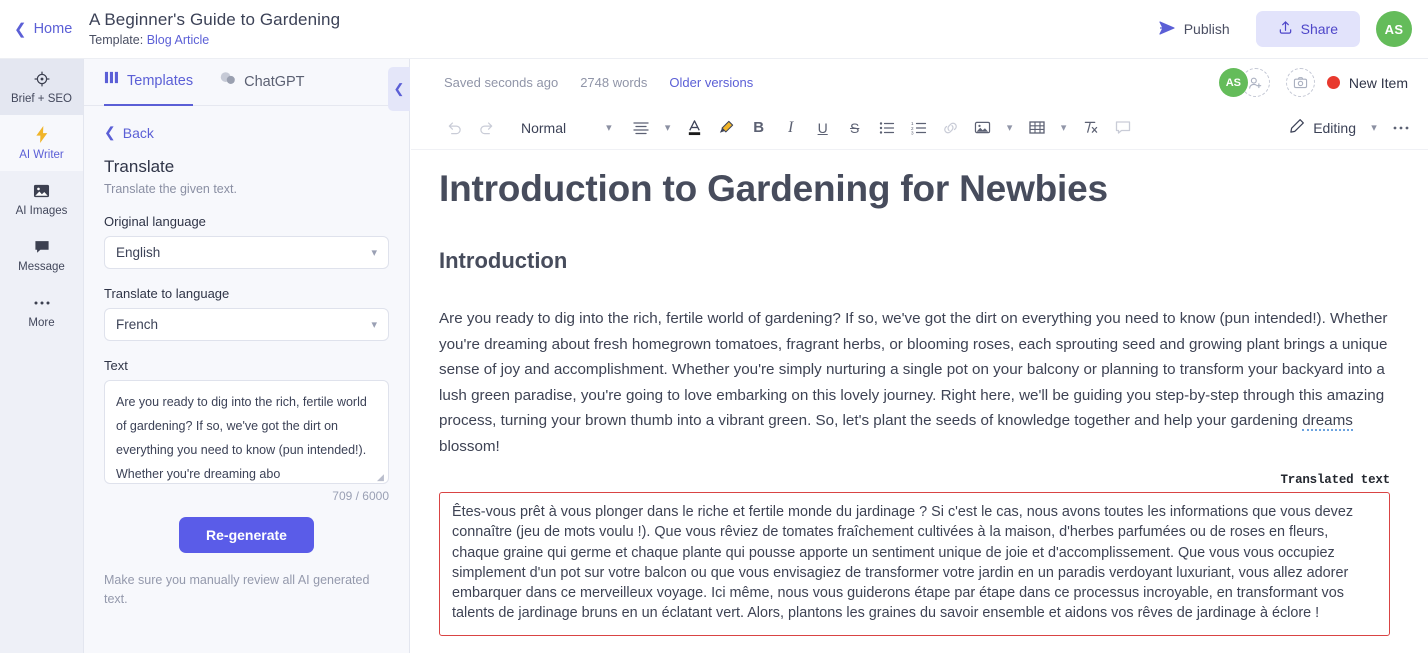 The image size is (1428, 653). What do you see at coordinates (469, 446) in the screenshot?
I see `paragraph-text-part-2: blossom!` at bounding box center [469, 446].